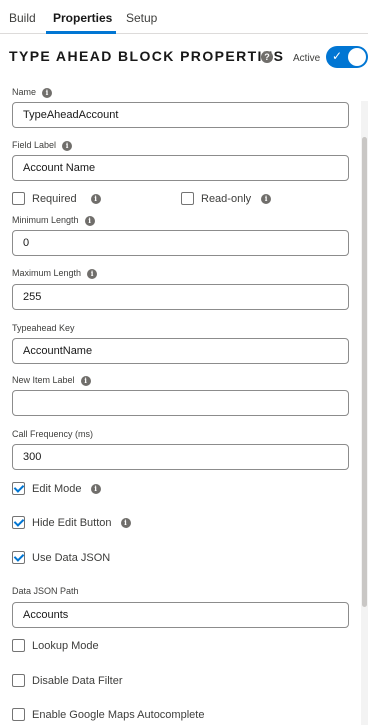 The width and height of the screenshot is (368, 725). I want to click on call-frequency-label-text: Call Frequency (ms), so click(53, 434).